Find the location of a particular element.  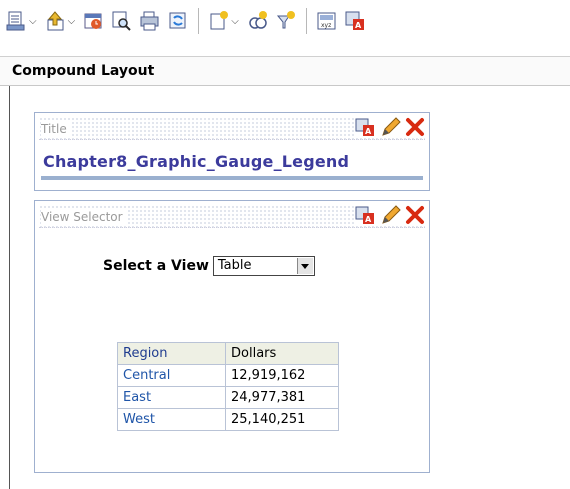

save-button is located at coordinates (150, 21).